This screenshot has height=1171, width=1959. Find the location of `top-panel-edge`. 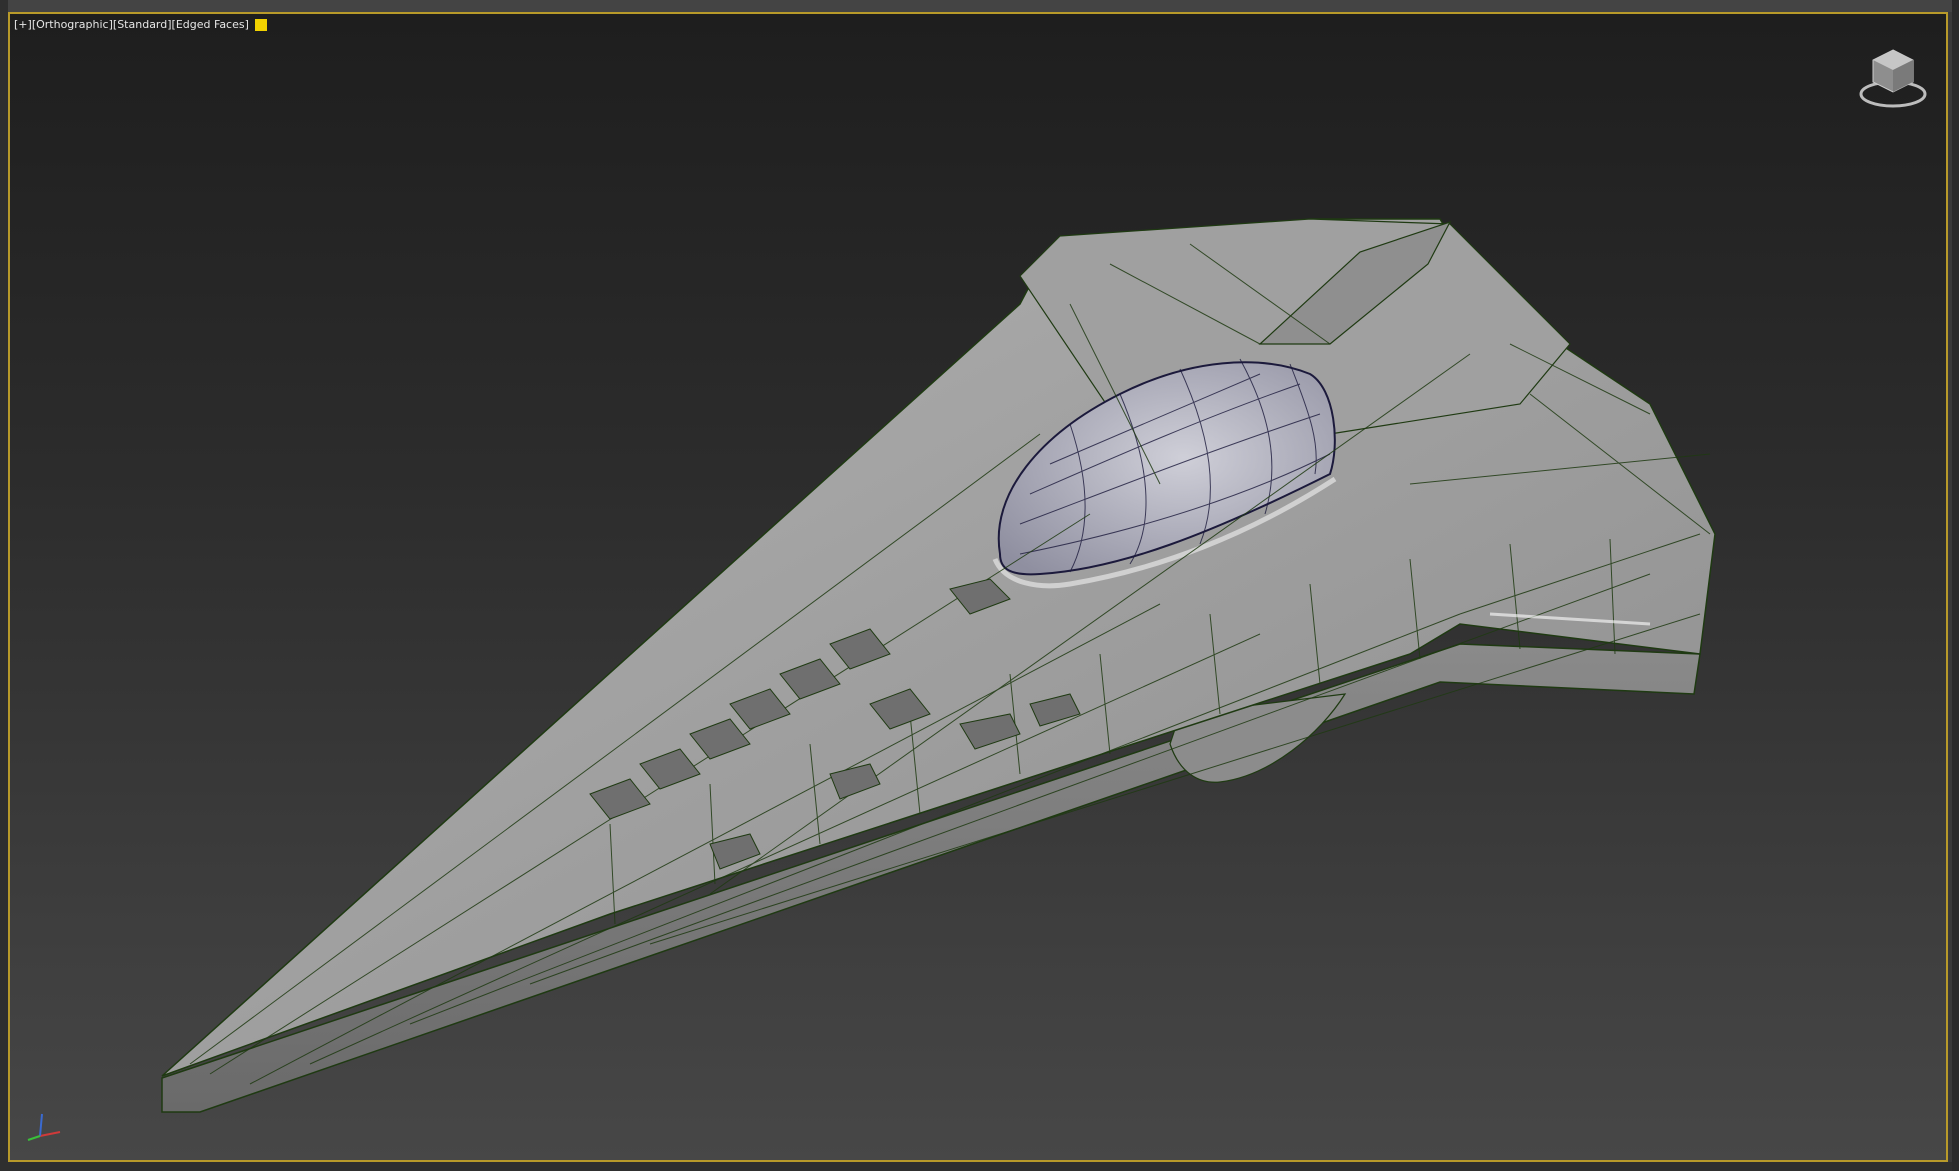

top-panel-edge is located at coordinates (979, 6).